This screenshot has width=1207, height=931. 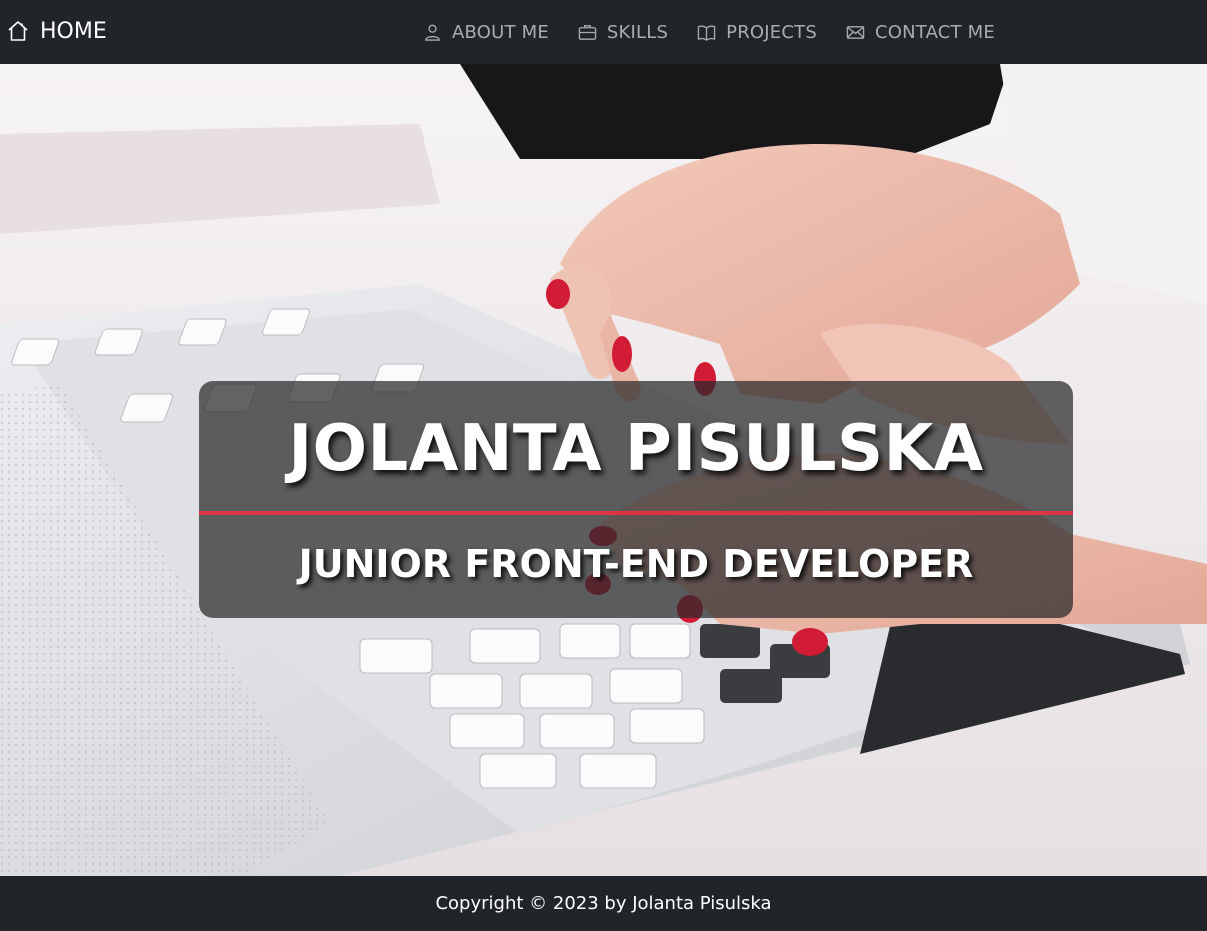 What do you see at coordinates (73, 31) in the screenshot?
I see `home-link-label: HOME` at bounding box center [73, 31].